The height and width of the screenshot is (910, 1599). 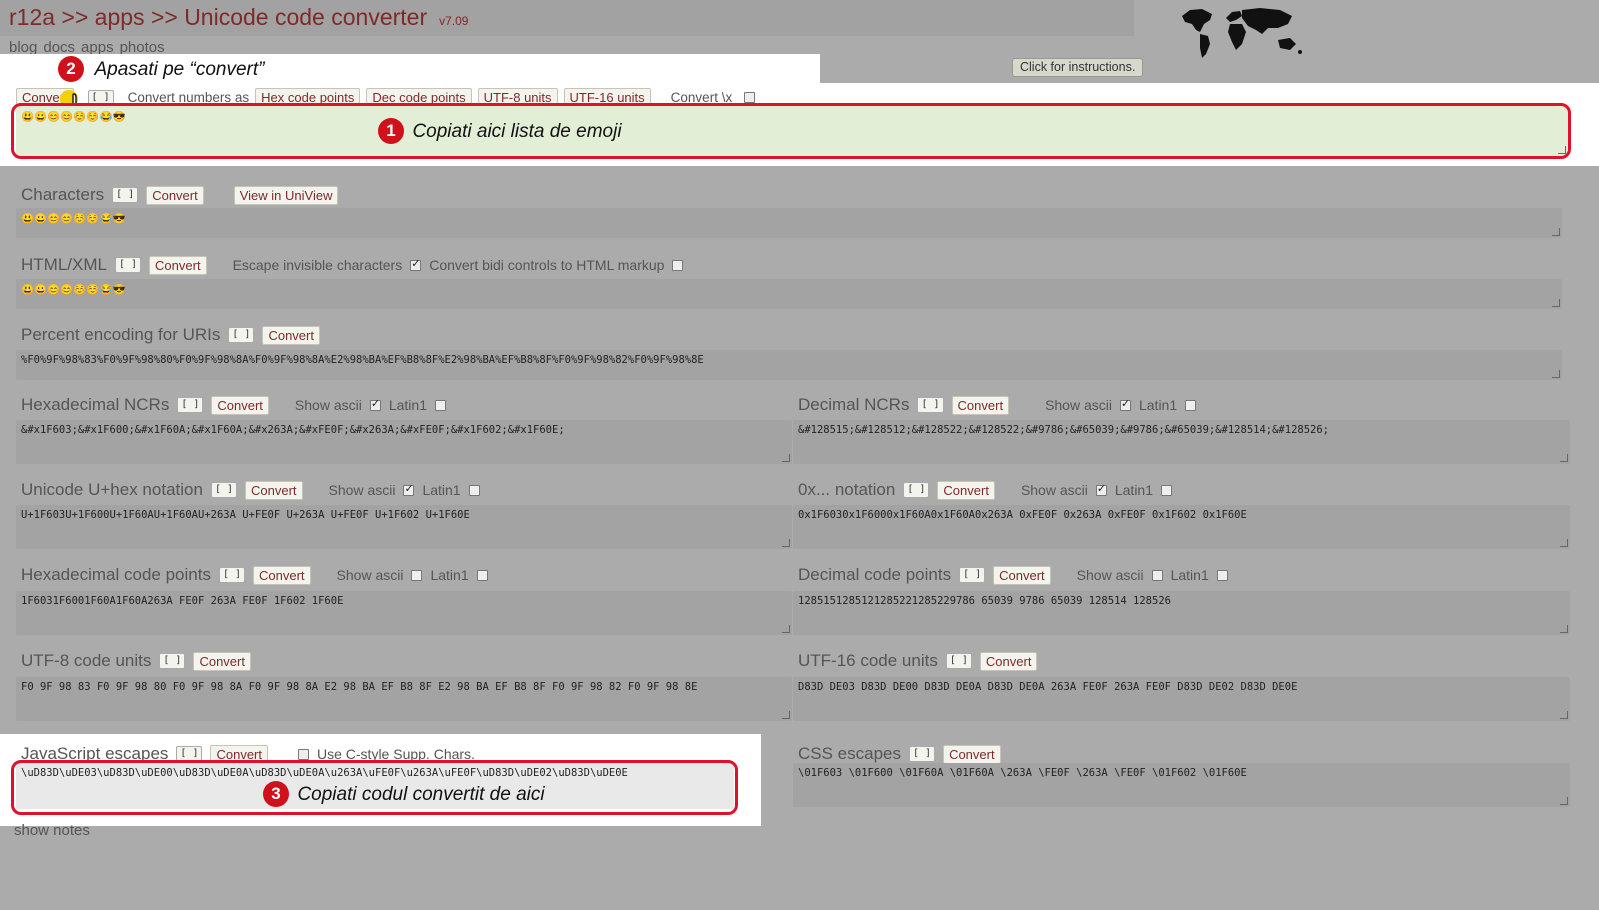 I want to click on step2-badge: 2, so click(x=71, y=69).